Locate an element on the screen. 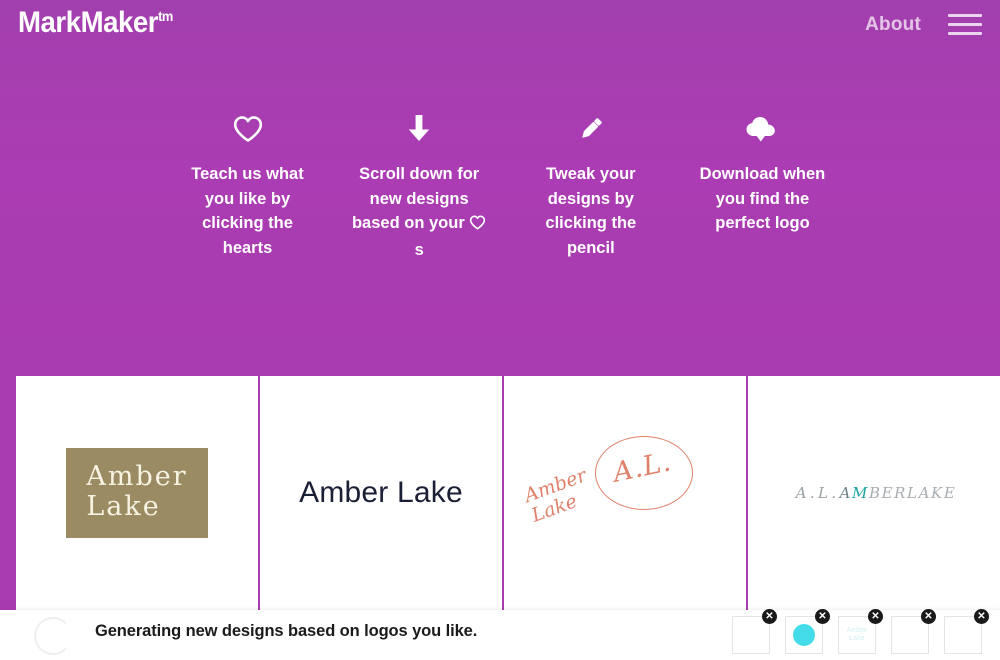 The height and width of the screenshot is (660, 1000). brand-logo: MarkMakertm is located at coordinates (95, 23).